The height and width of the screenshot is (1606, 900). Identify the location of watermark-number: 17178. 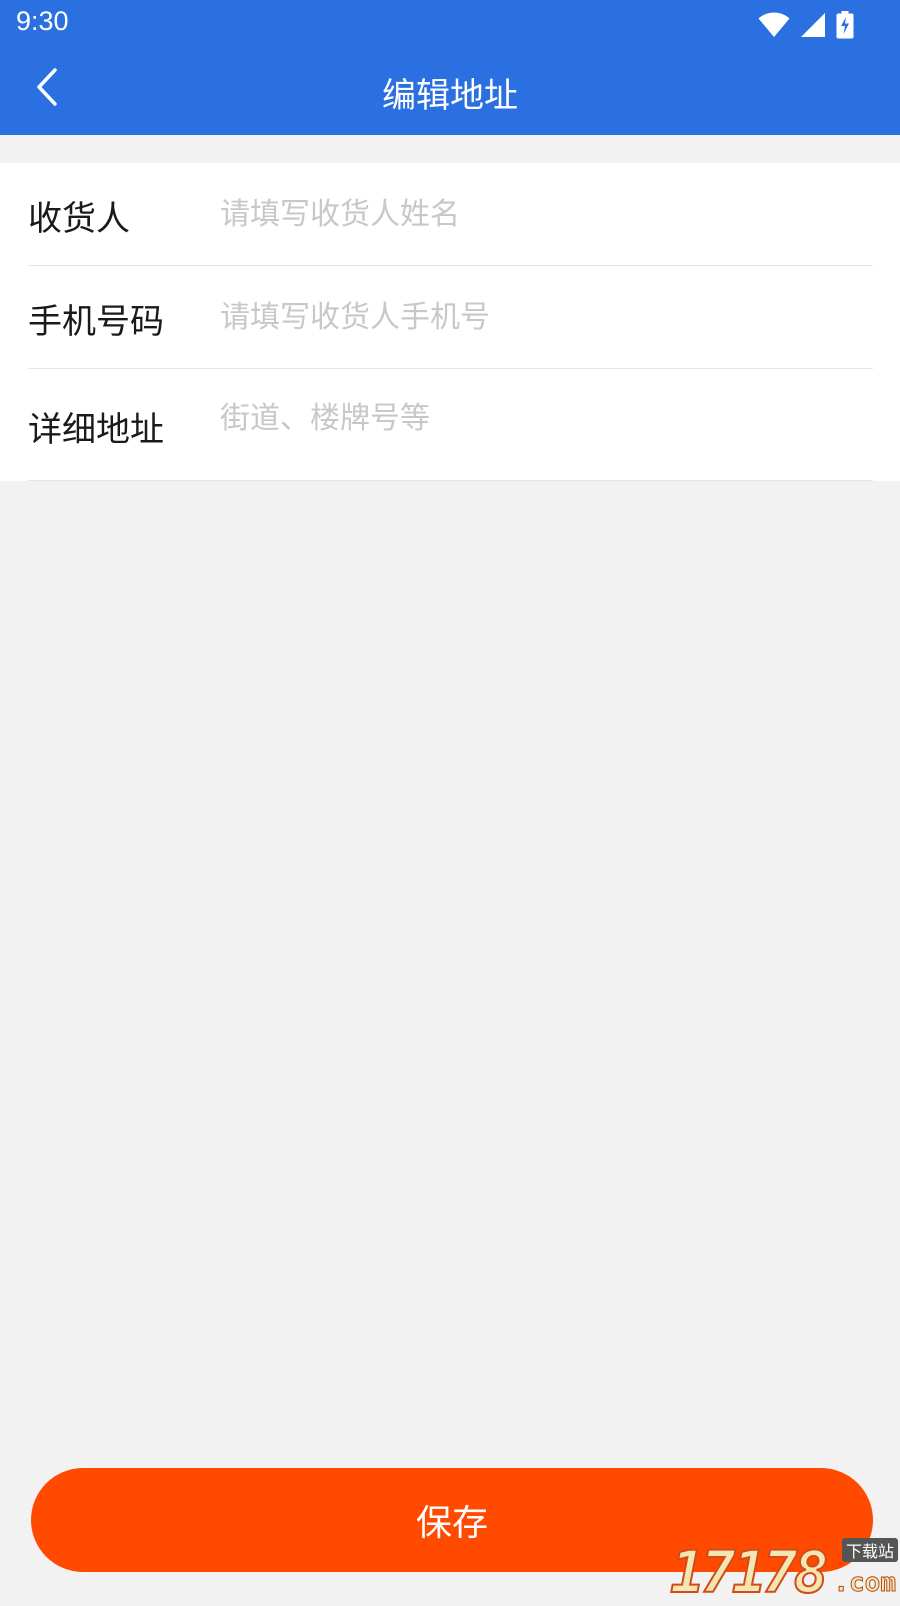
(749, 1571).